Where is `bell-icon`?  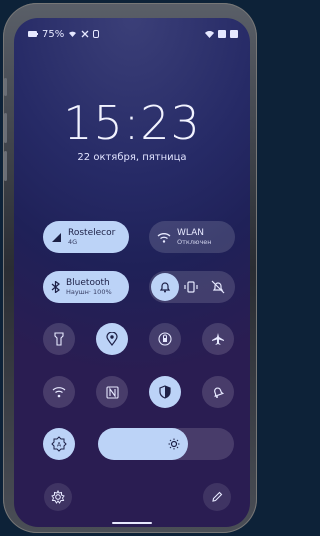 bell-icon is located at coordinates (165, 287).